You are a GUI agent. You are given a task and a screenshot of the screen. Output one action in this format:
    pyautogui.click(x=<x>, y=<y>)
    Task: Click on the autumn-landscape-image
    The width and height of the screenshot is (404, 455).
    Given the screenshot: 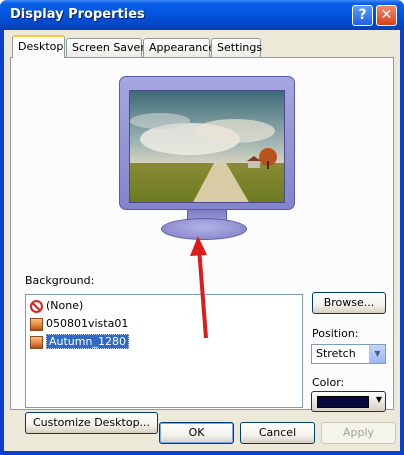 What is the action you would take?
    pyautogui.click(x=207, y=146)
    